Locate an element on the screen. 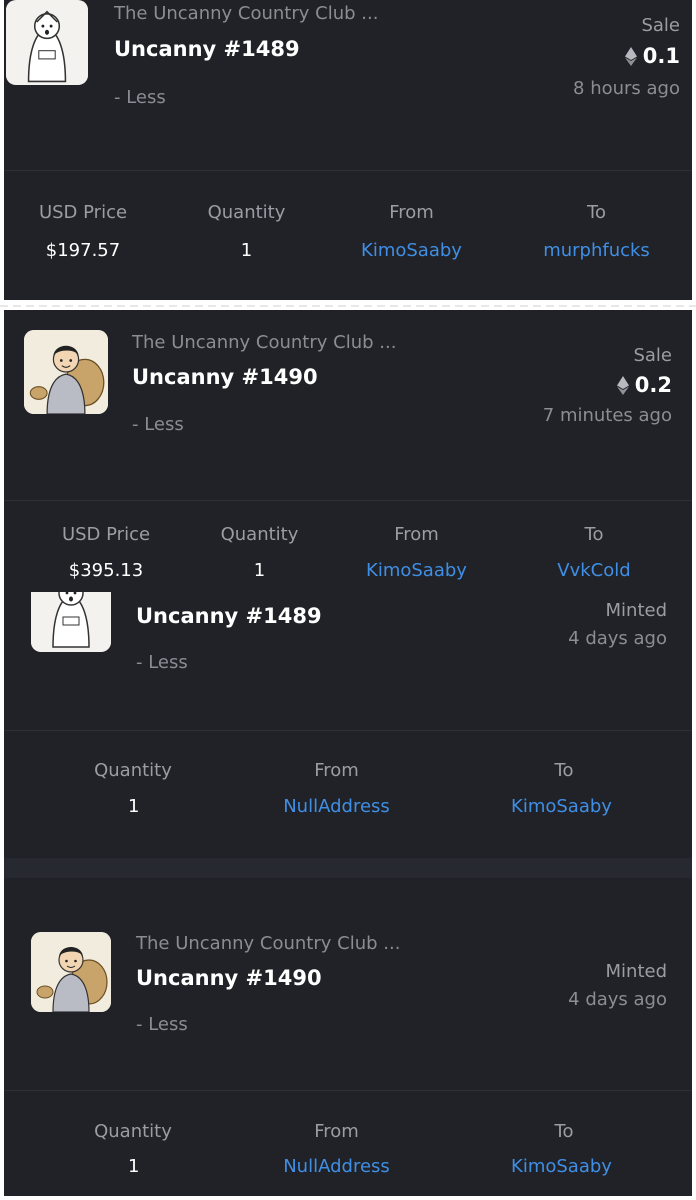  card-gap is located at coordinates (348, 868).